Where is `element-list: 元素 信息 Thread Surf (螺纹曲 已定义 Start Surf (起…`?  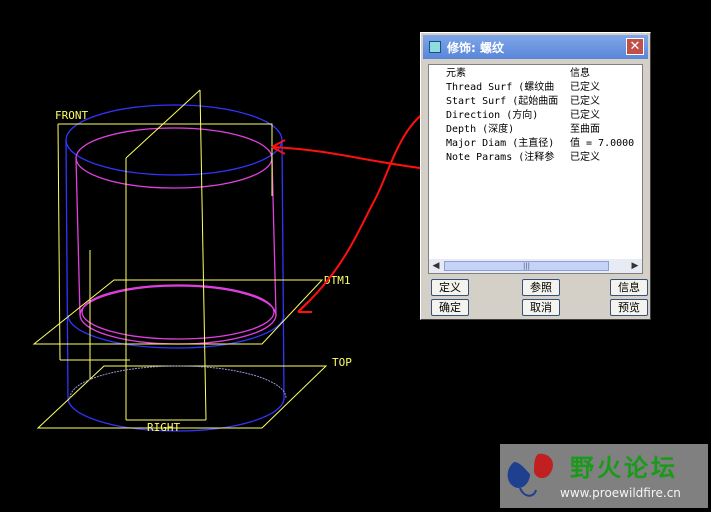 element-list: 元素 信息 Thread Surf (螺纹曲 已定义 Start Surf (起… is located at coordinates (535, 169).